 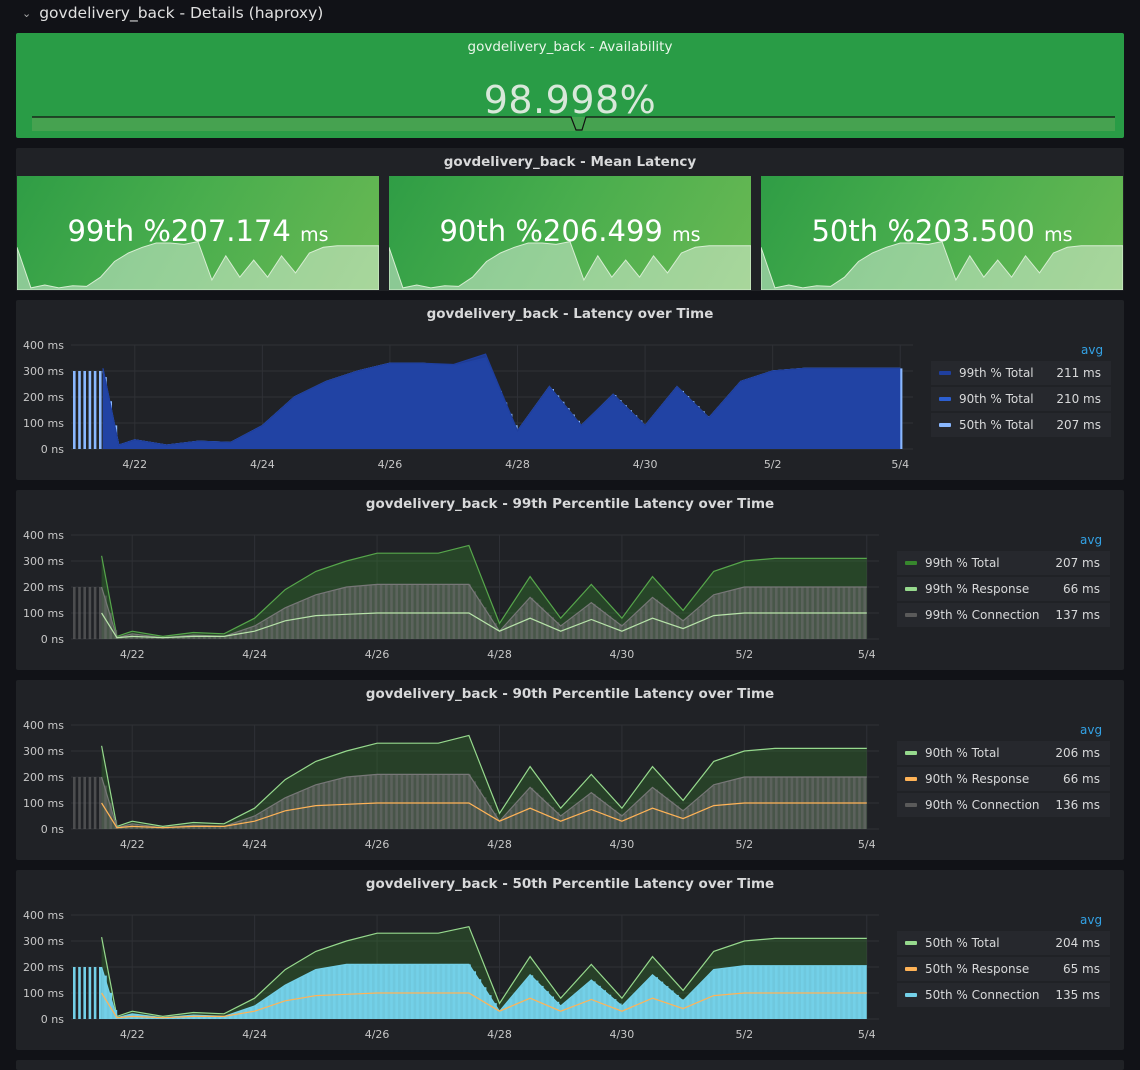 What do you see at coordinates (1003, 779) in the screenshot?
I see `legend-item: 90th % Response 66 ms` at bounding box center [1003, 779].